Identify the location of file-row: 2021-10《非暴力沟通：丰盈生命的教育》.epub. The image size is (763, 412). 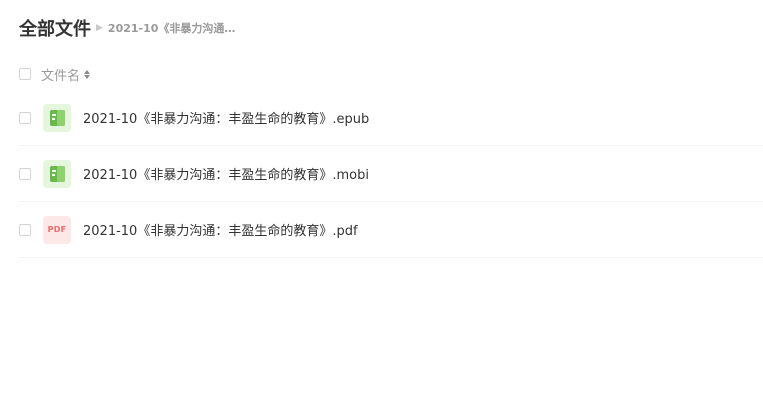
(391, 118).